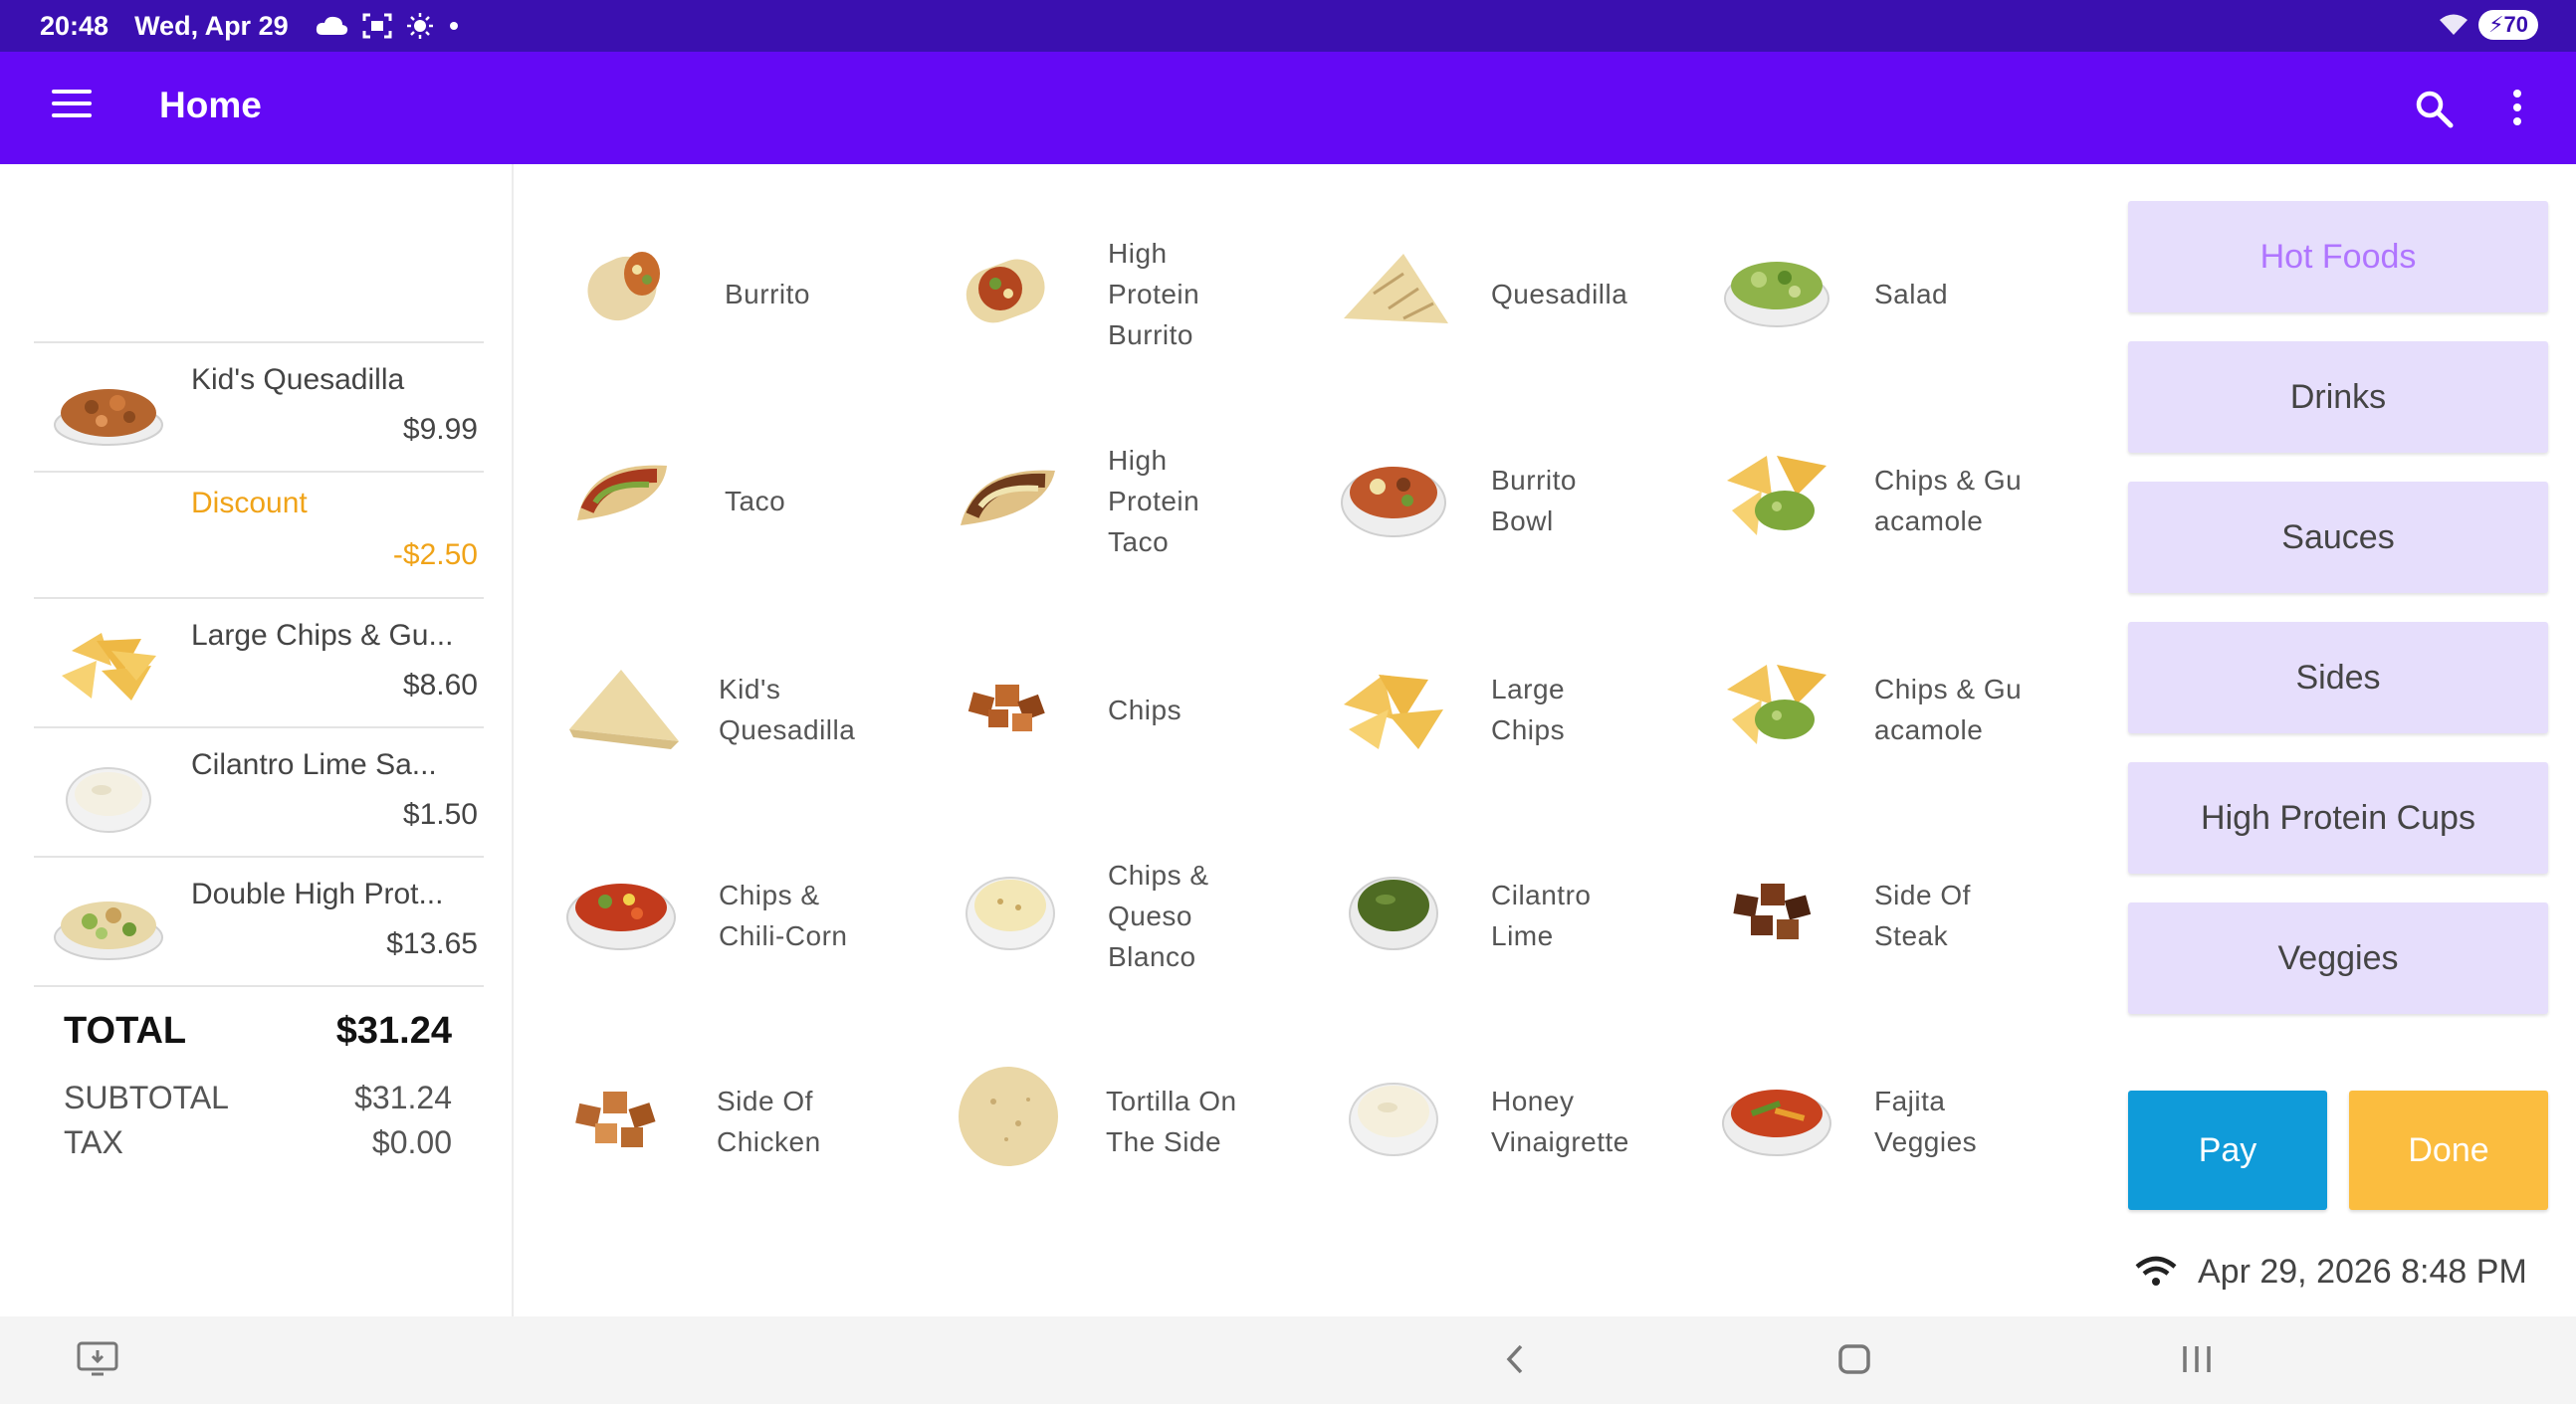 The width and height of the screenshot is (2576, 1404). I want to click on cloud-icon, so click(331, 25).